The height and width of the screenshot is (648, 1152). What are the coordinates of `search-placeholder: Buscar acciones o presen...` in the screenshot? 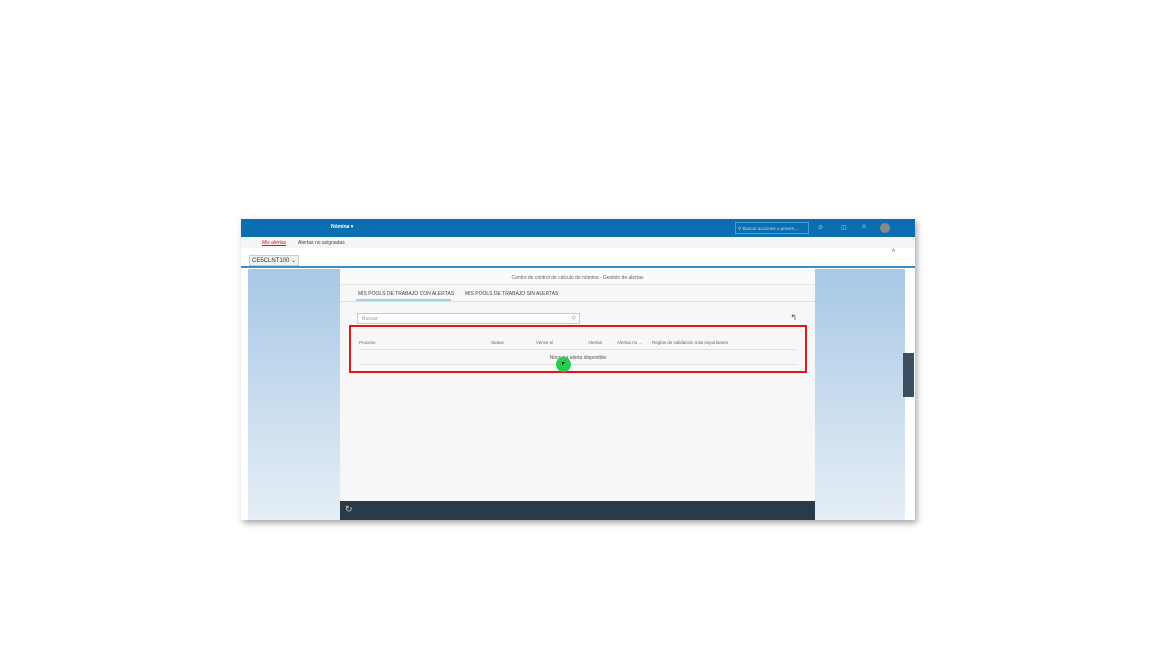 It's located at (770, 228).